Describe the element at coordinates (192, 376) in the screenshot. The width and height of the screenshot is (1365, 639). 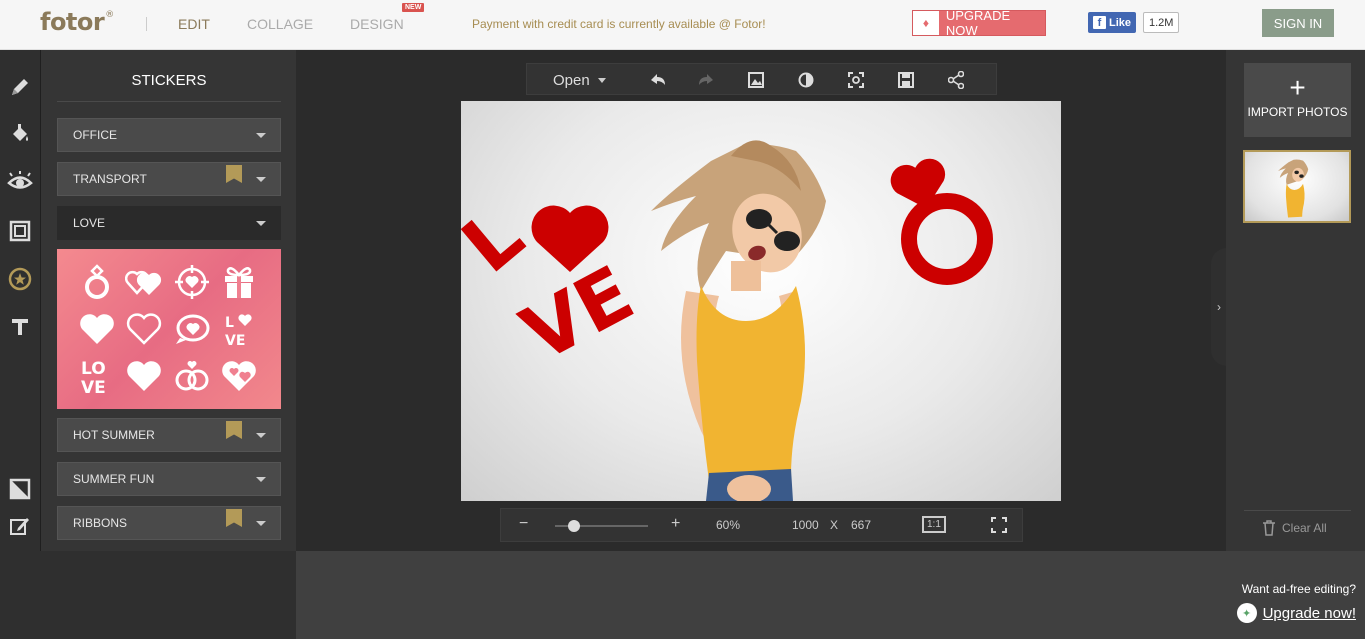
I see `sticker-rings` at that location.